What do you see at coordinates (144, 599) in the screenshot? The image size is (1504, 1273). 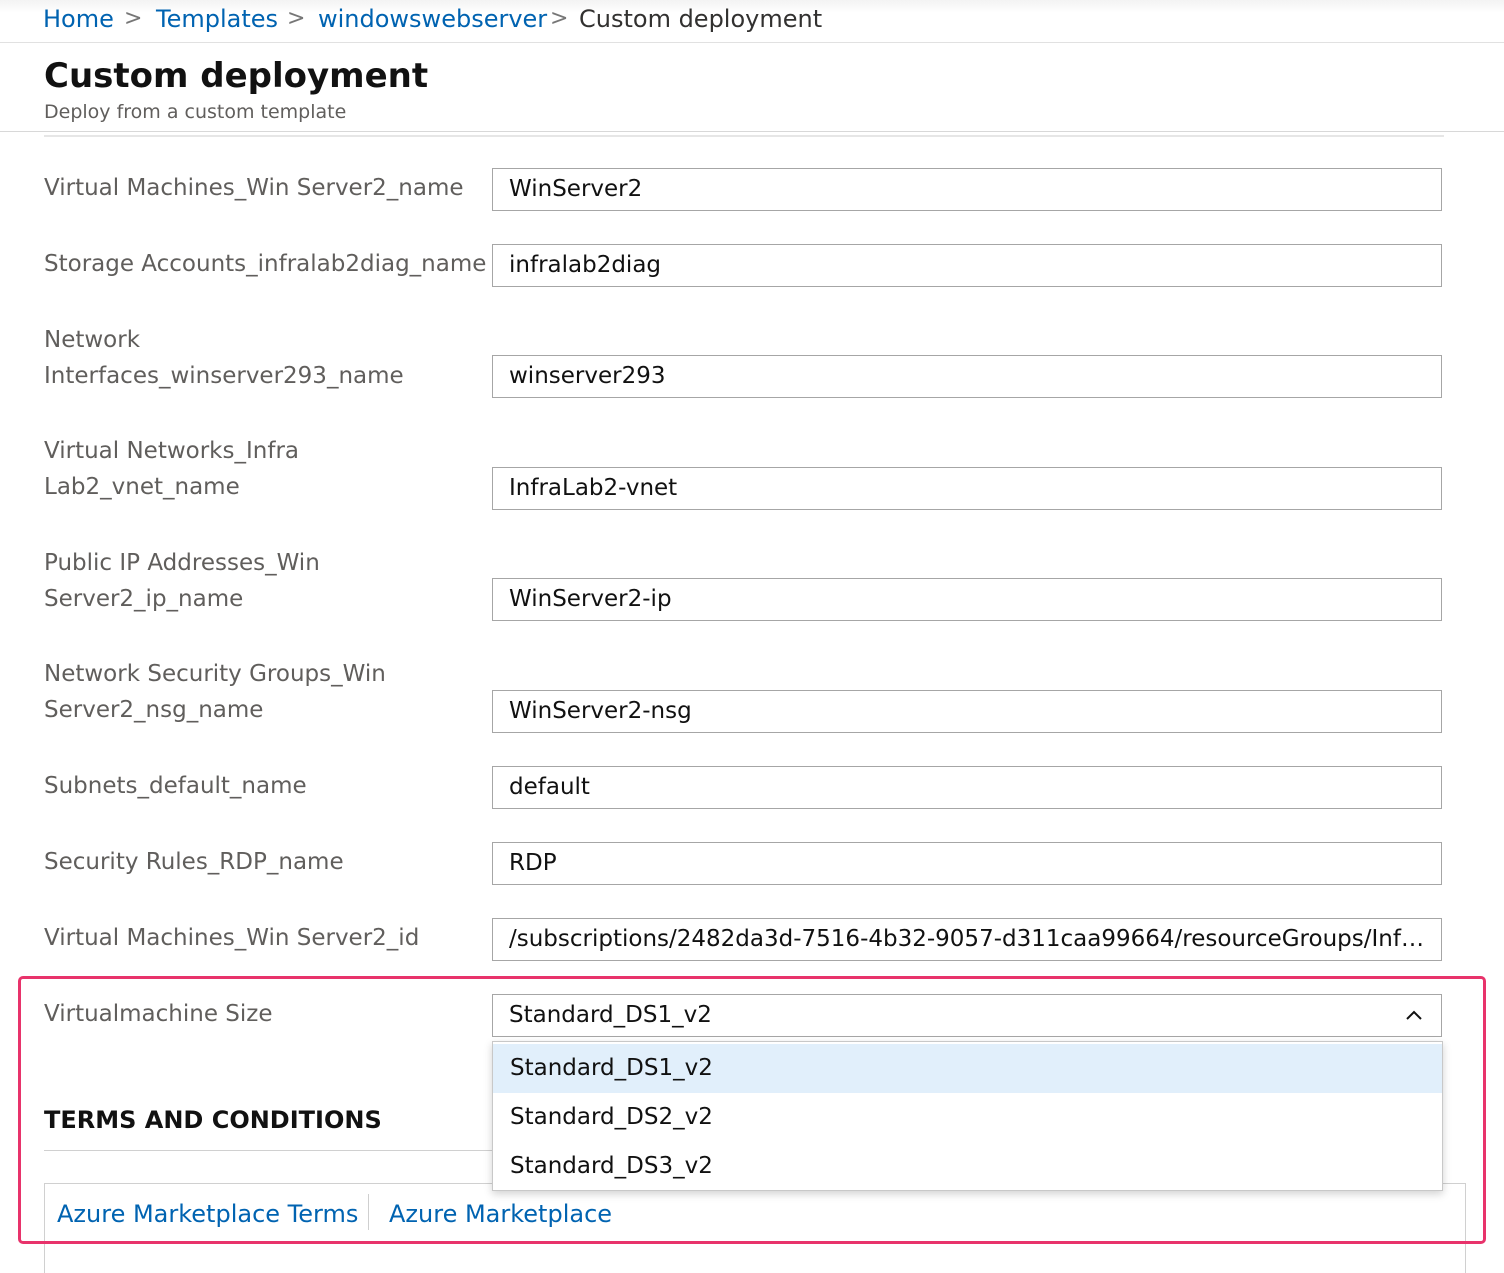 I see `label-line: Server2_ip_name` at bounding box center [144, 599].